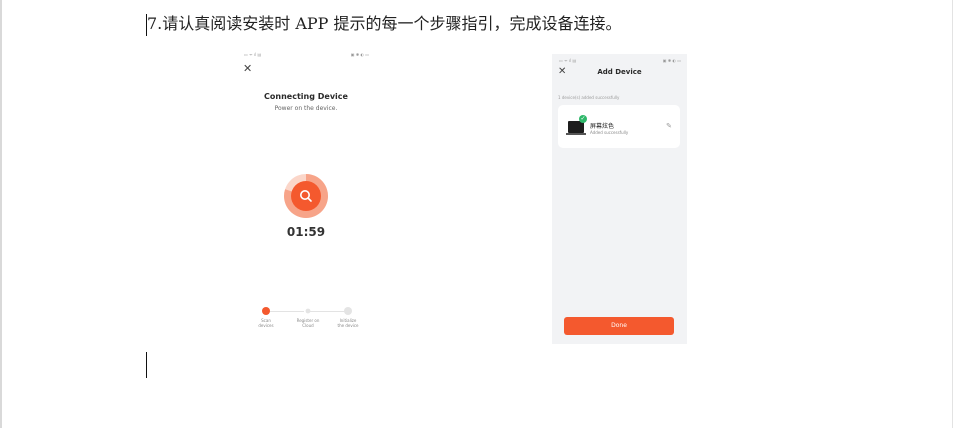  What do you see at coordinates (308, 323) in the screenshot?
I see `step-register-label: Register on Cloud` at bounding box center [308, 323].